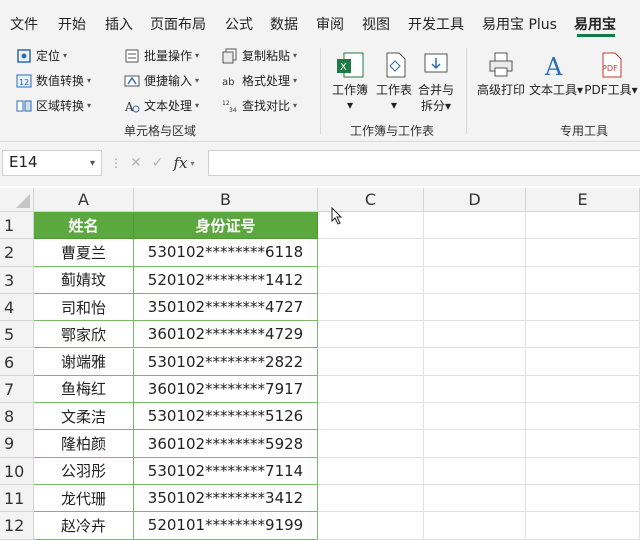  What do you see at coordinates (84, 280) in the screenshot?
I see `name-cell: 蓟婧玟` at bounding box center [84, 280].